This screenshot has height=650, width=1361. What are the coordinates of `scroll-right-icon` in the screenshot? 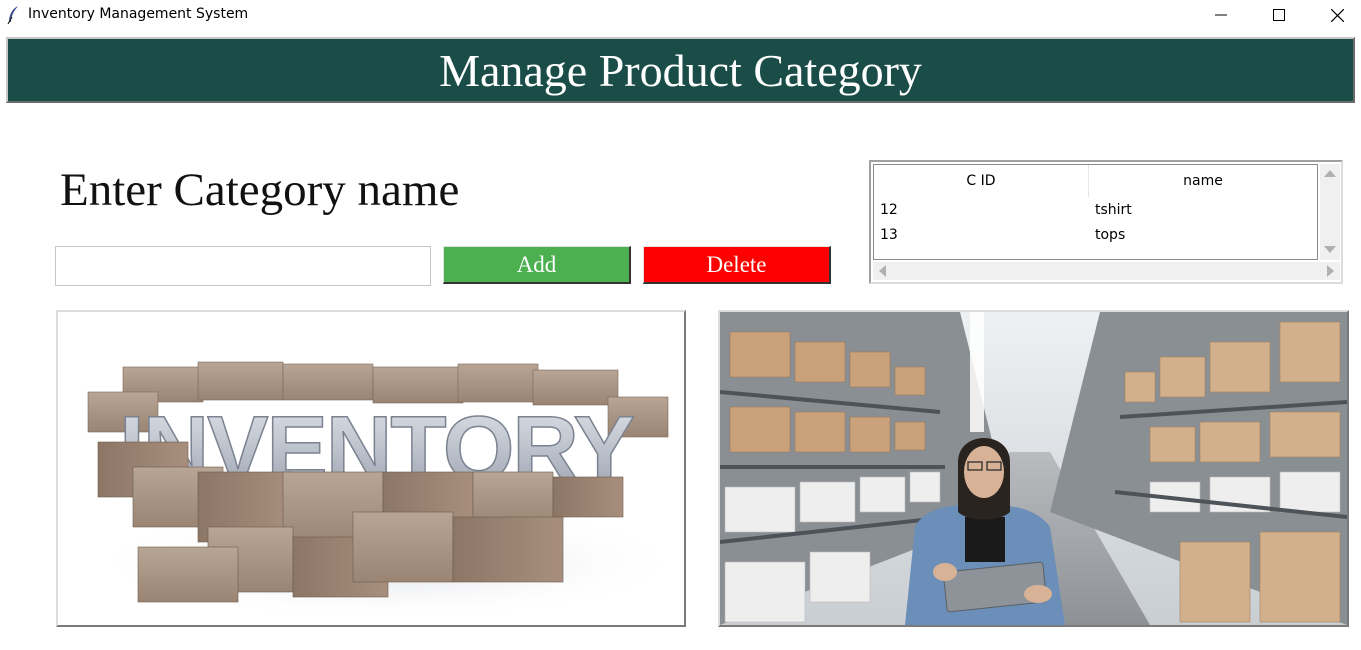 It's located at (1330, 271).